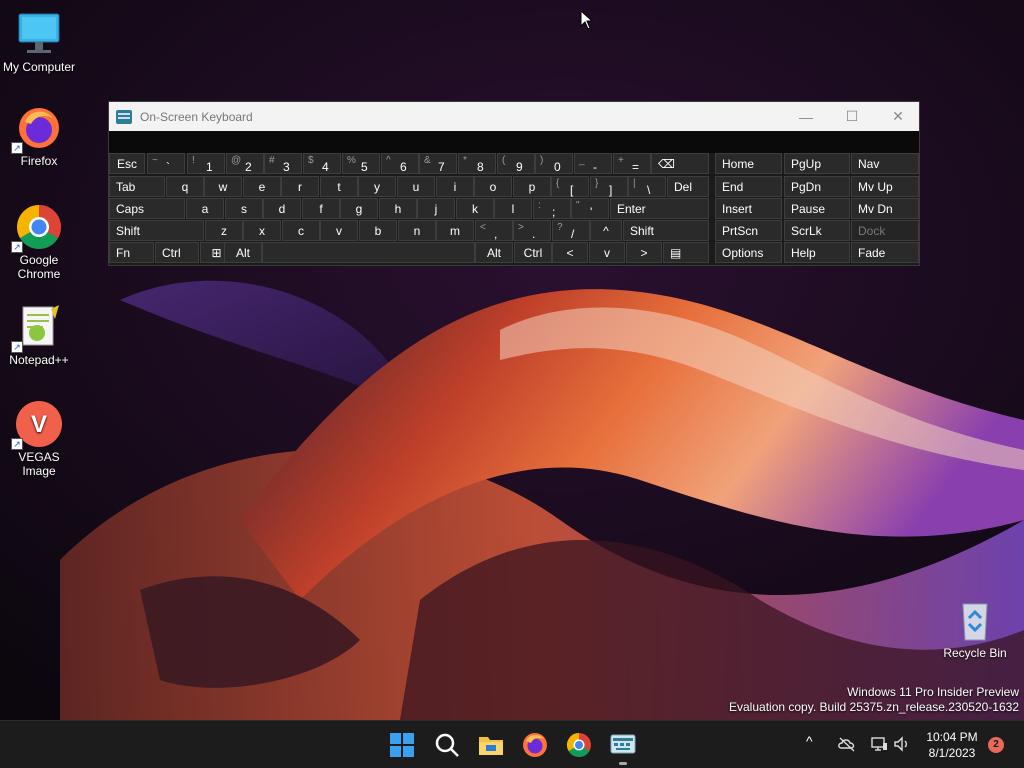  I want to click on key-o: o, so click(493, 186).